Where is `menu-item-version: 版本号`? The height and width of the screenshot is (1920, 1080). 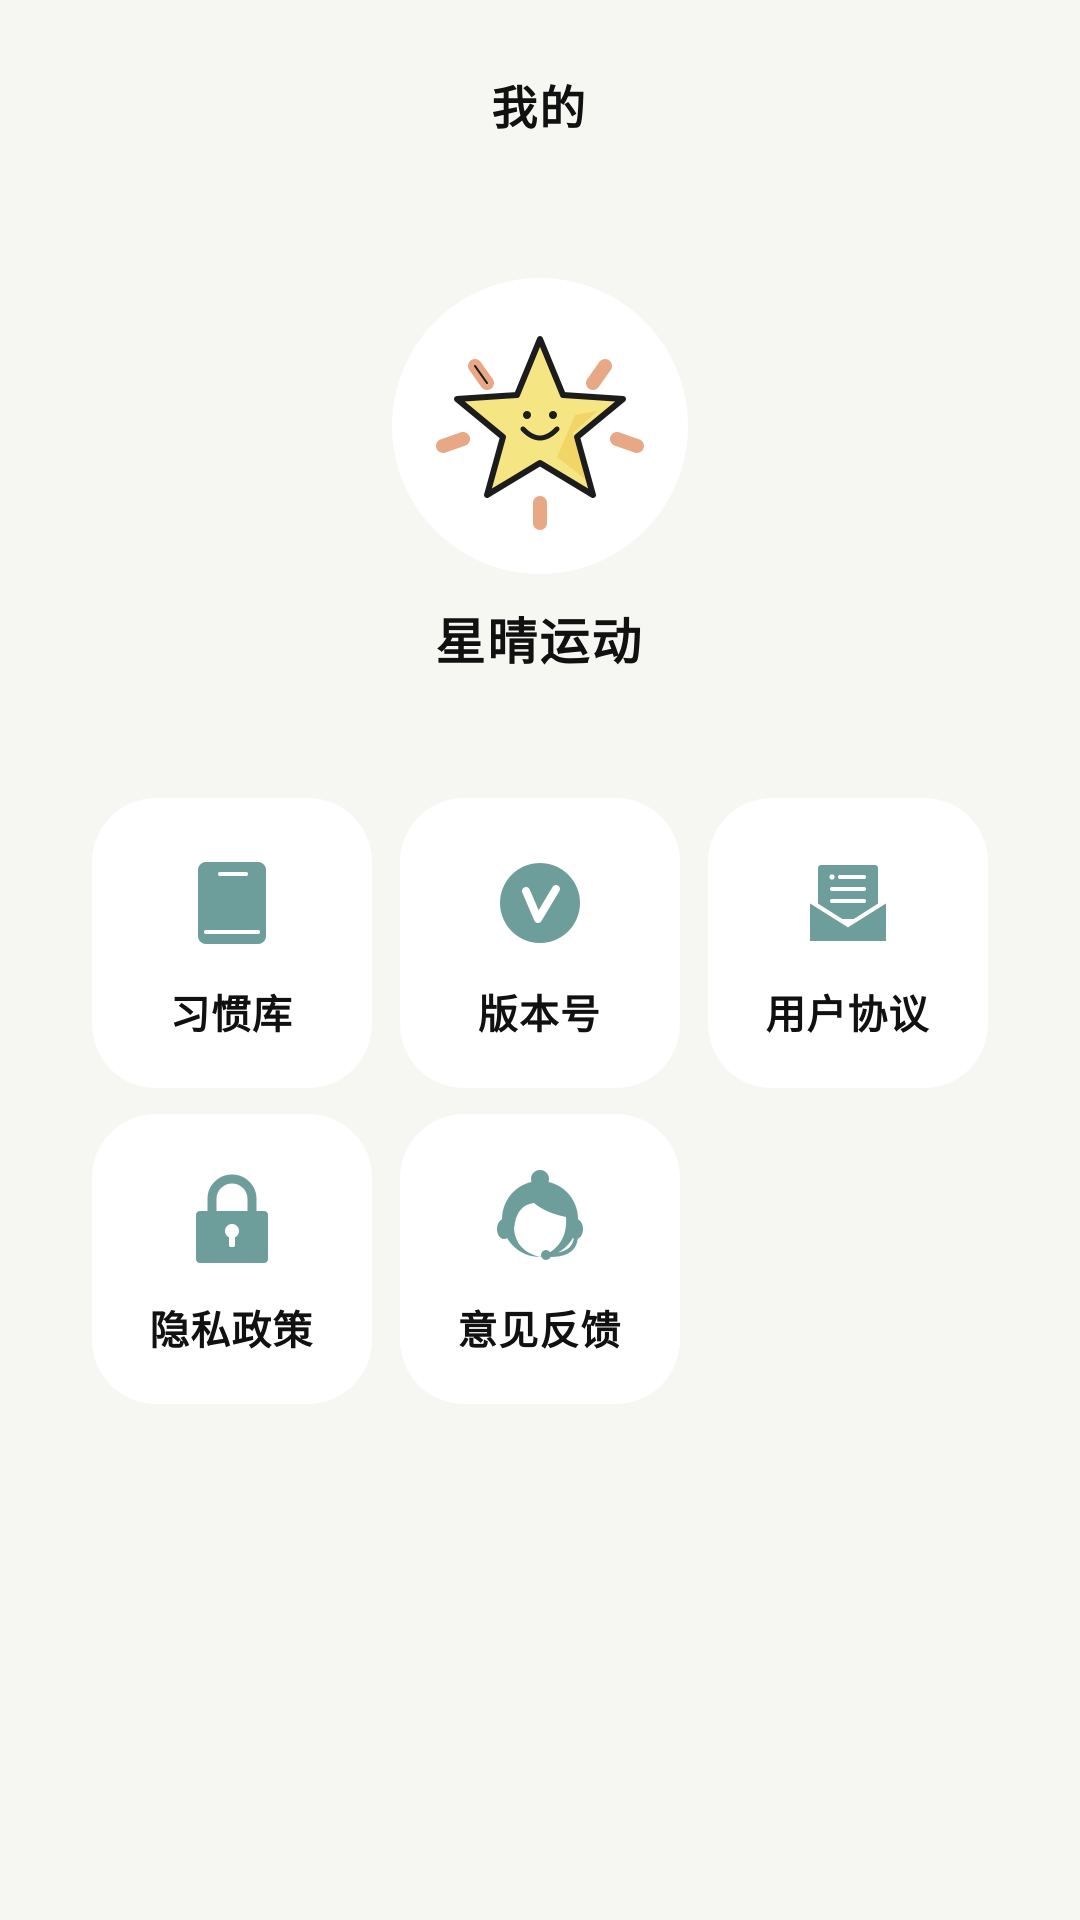
menu-item-version: 版本号 is located at coordinates (540, 943).